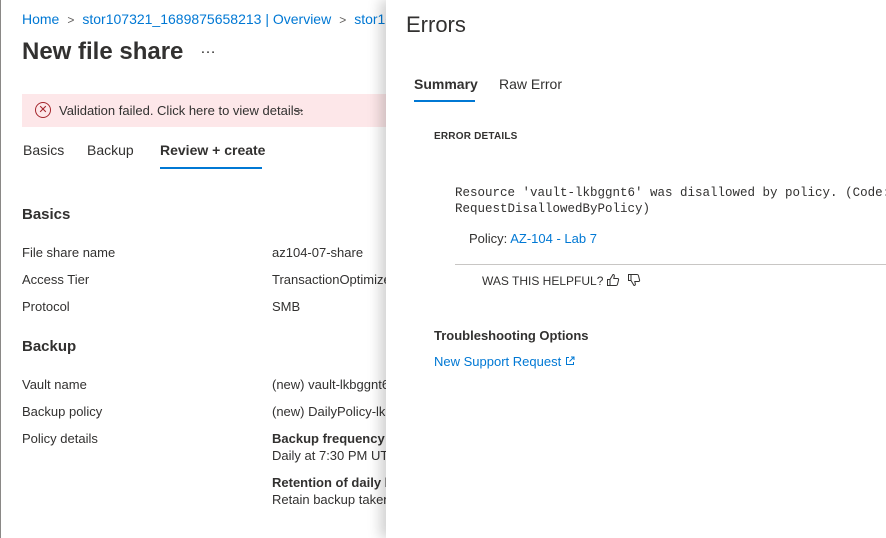  Describe the element at coordinates (46, 214) in the screenshot. I see `basics-heading: Basics` at that location.